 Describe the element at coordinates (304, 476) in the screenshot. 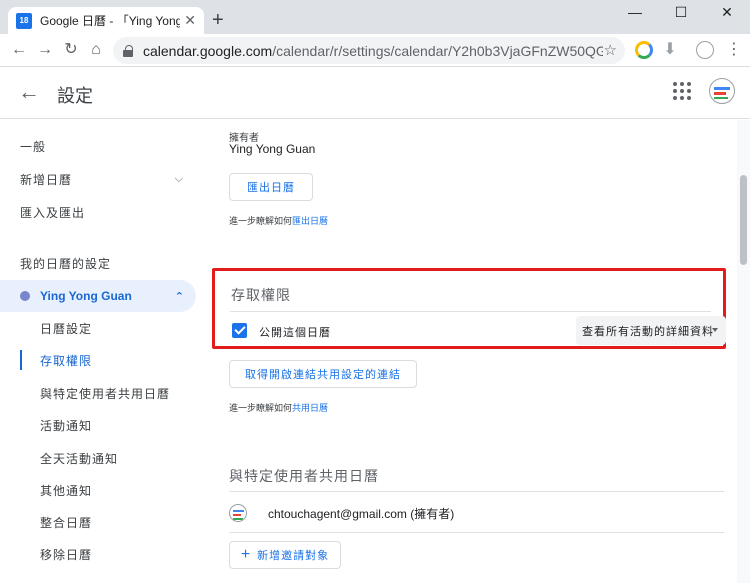

I see `share-section-title: 與特定使用者共用日曆` at that location.